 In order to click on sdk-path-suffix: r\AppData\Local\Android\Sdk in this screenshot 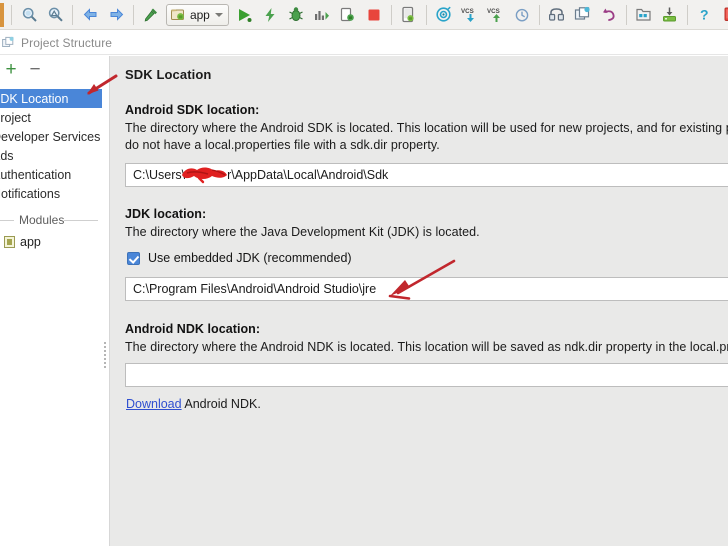, I will do `click(308, 175)`.